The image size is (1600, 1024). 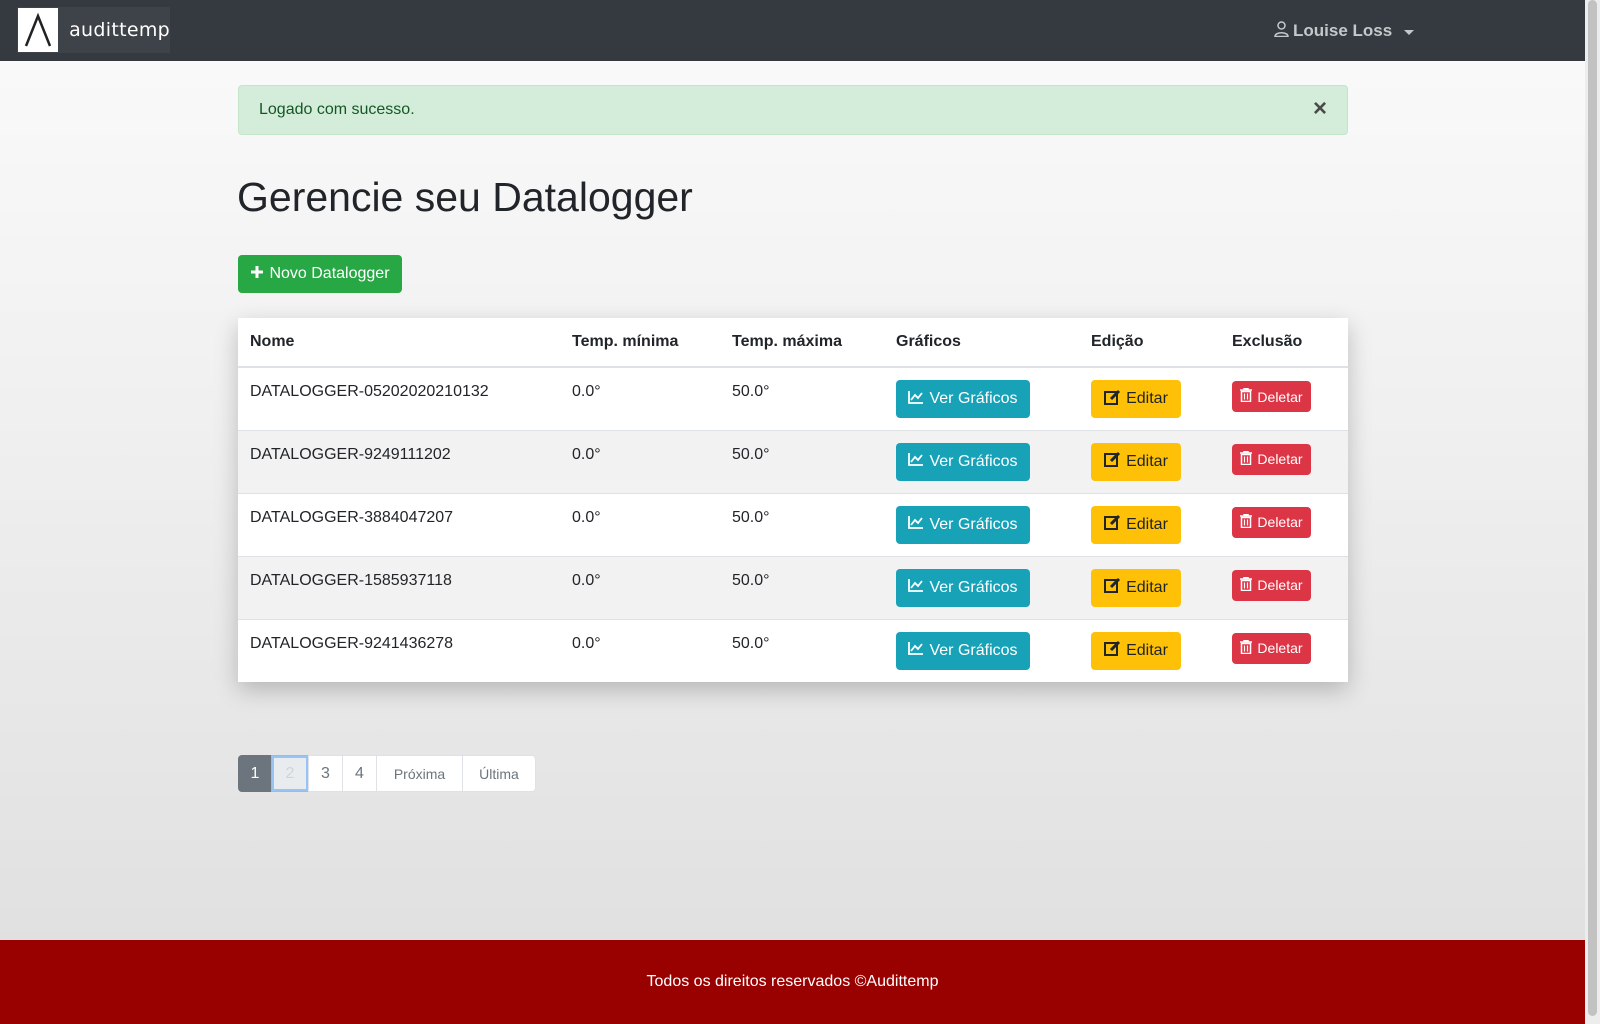 What do you see at coordinates (351, 580) in the screenshot?
I see `cell-name: DATALOGGER-1585937118` at bounding box center [351, 580].